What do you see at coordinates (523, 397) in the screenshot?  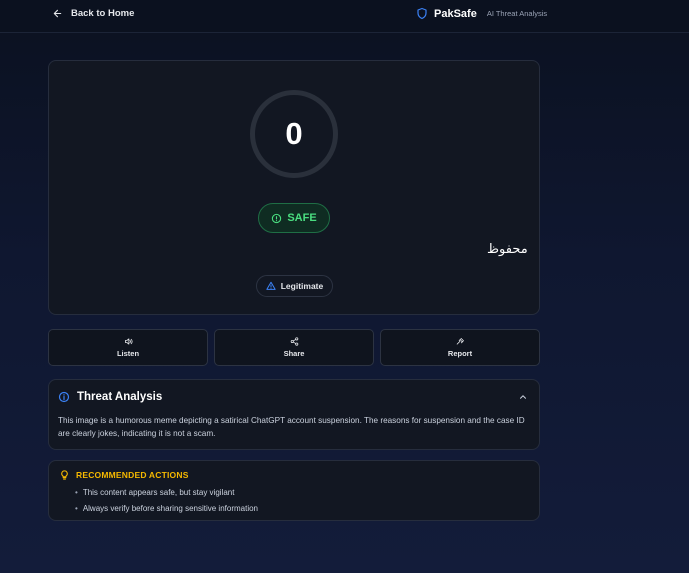 I see `chevron-up-icon` at bounding box center [523, 397].